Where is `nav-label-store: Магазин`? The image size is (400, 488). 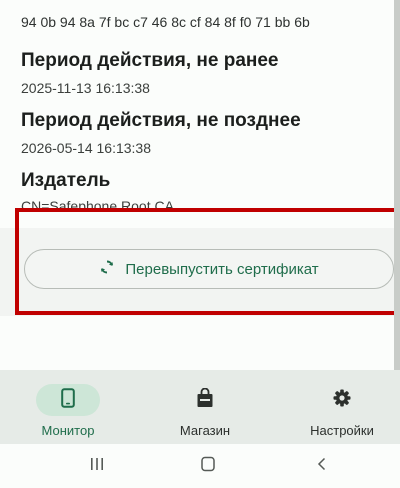 nav-label-store: Магазин is located at coordinates (205, 430).